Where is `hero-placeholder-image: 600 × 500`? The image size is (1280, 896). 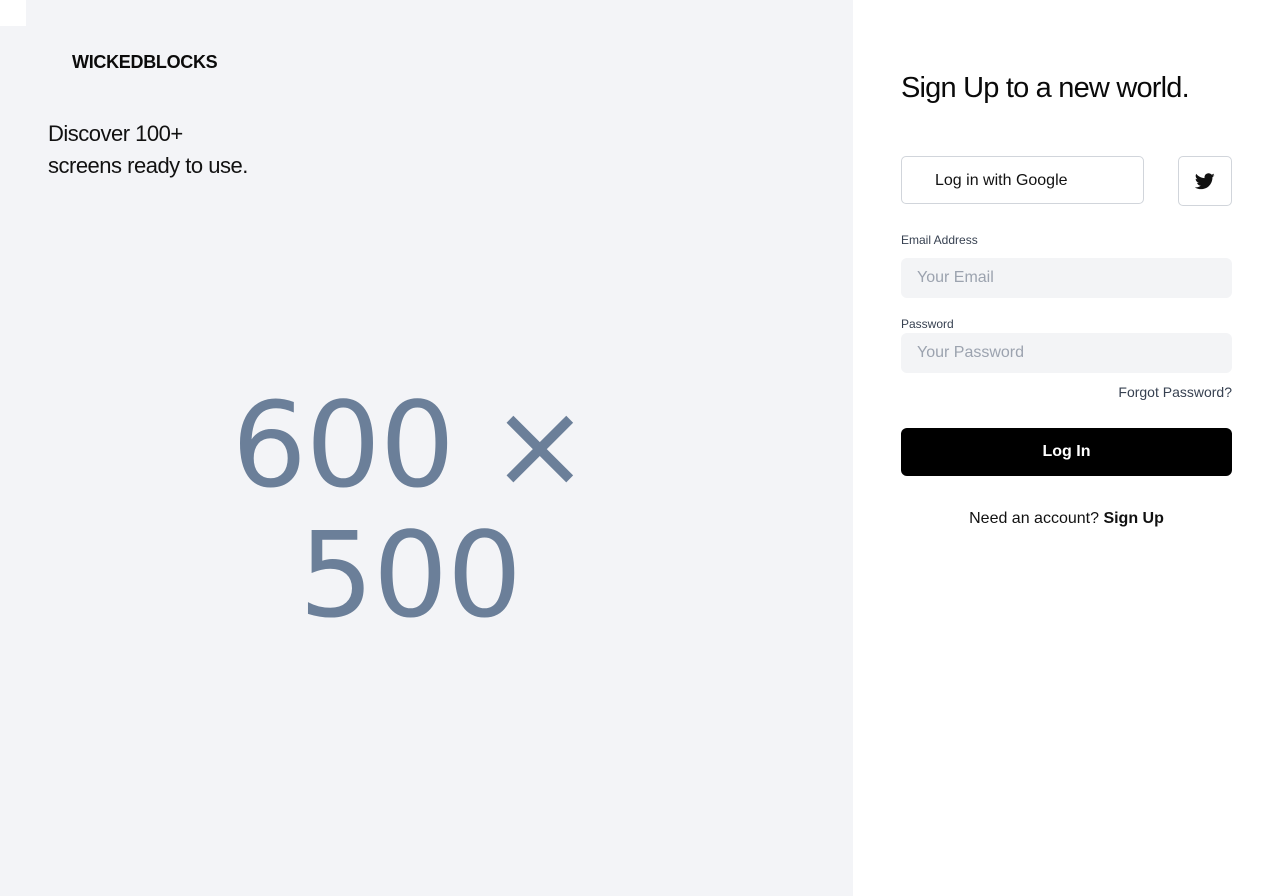
hero-placeholder-image: 600 × 500 is located at coordinates (410, 510).